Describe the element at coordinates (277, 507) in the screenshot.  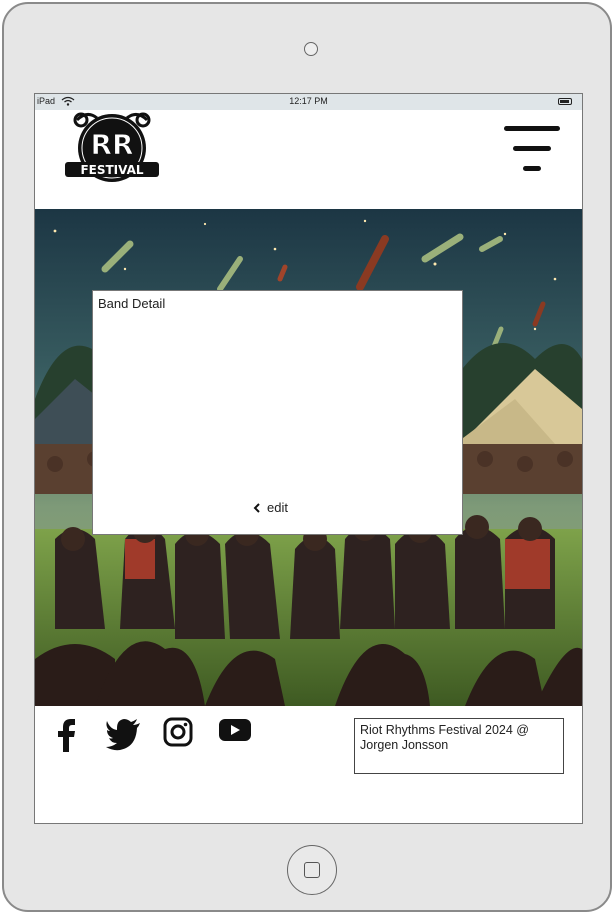
I see `edit-label: edit` at that location.